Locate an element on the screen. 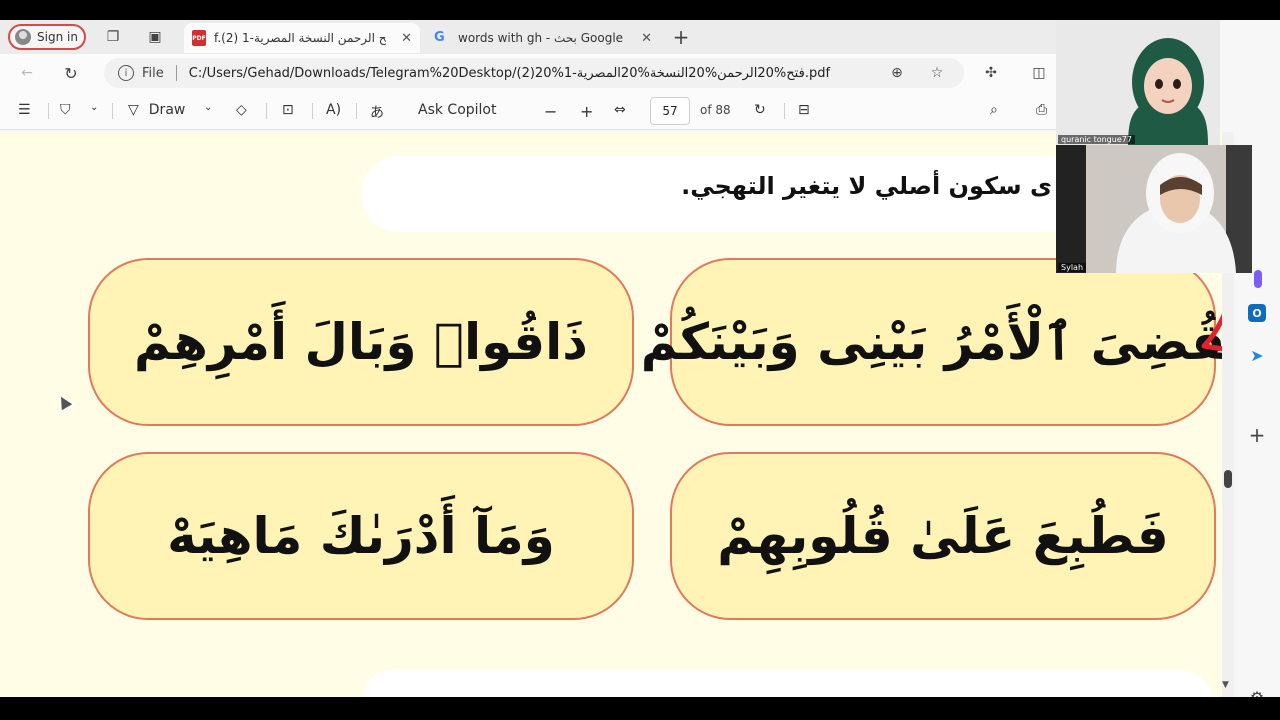 The width and height of the screenshot is (1280, 720). page-total: of 88 is located at coordinates (715, 110).